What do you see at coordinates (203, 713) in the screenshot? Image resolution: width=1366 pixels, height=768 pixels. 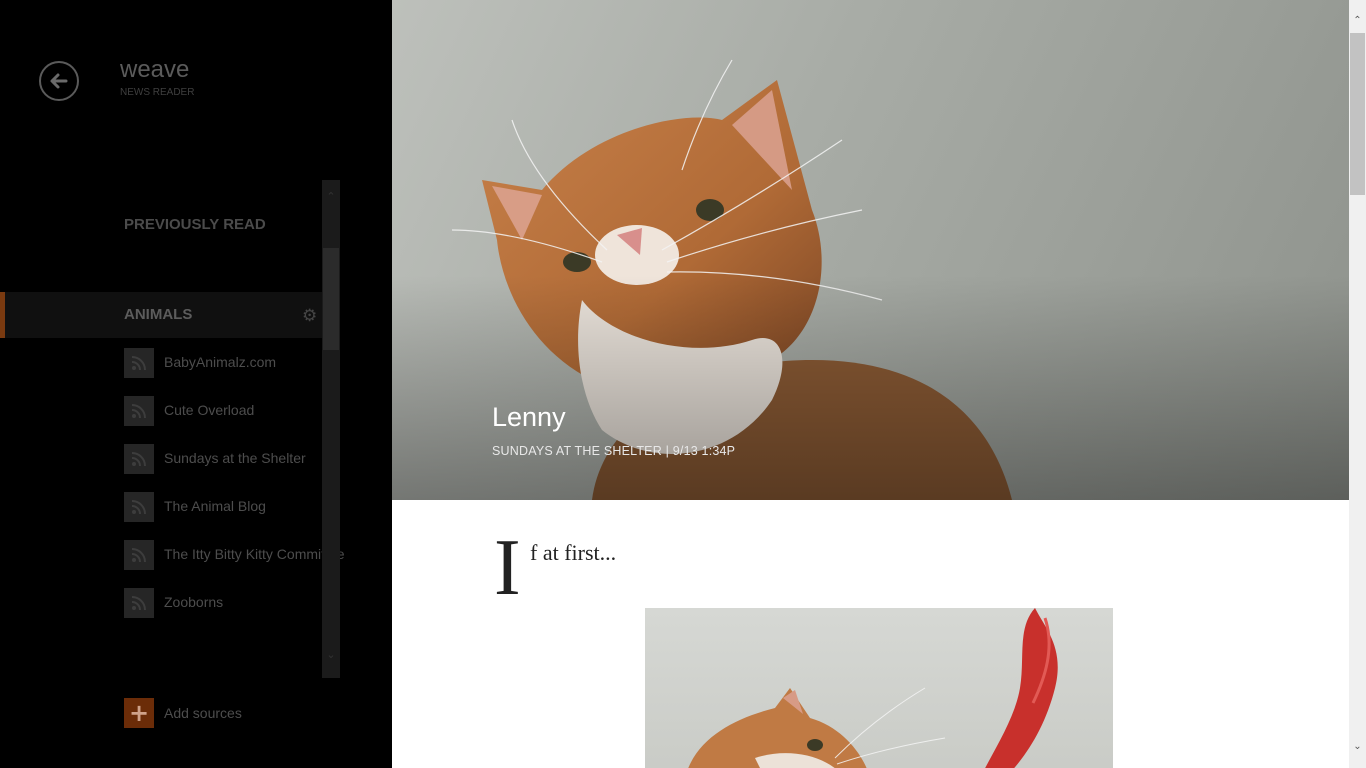 I see `add-sources-label: Add sources` at bounding box center [203, 713].